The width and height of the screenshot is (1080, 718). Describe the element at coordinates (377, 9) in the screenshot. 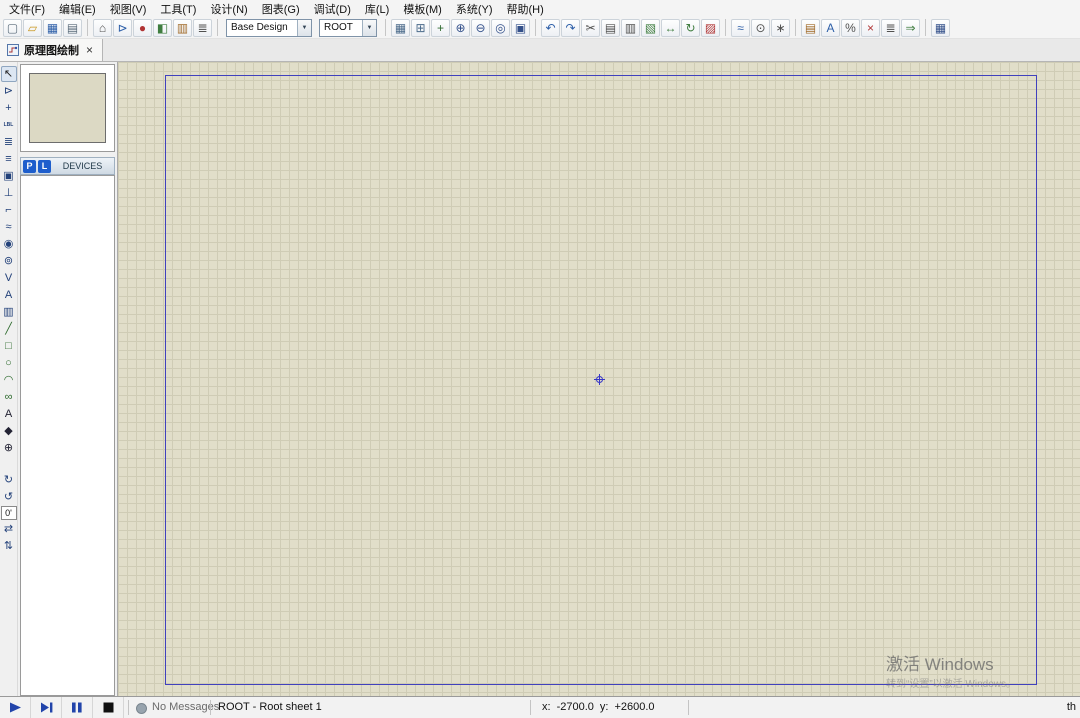

I see `menu-library: 库(L)` at that location.